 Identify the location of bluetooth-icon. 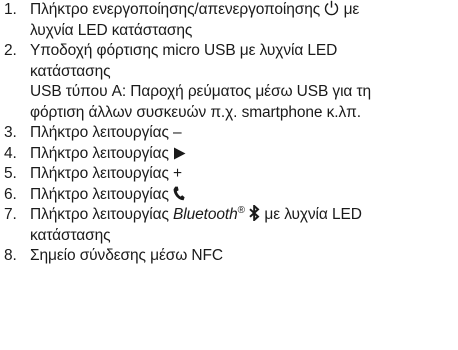
(254, 213).